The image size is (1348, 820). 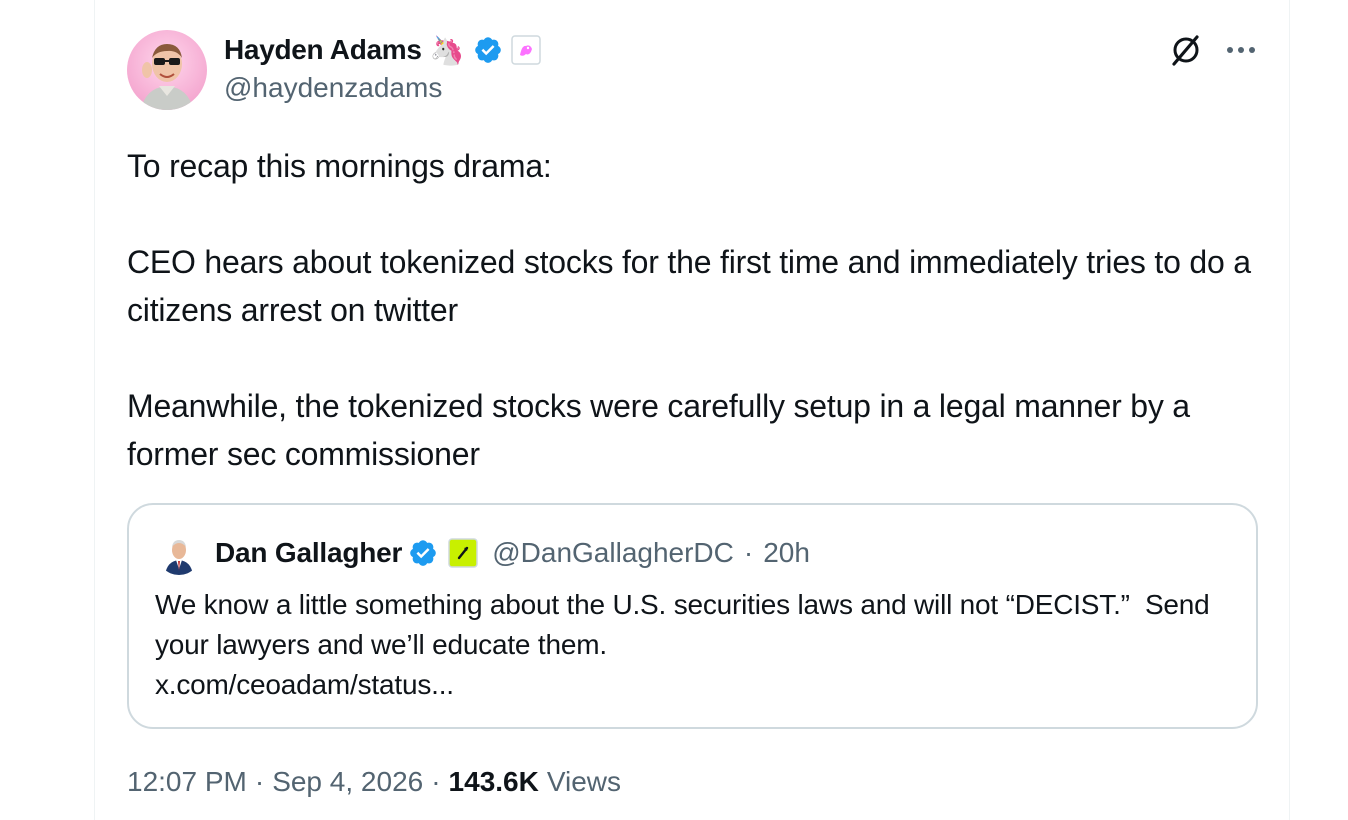 What do you see at coordinates (167, 70) in the screenshot?
I see `author-avatar` at bounding box center [167, 70].